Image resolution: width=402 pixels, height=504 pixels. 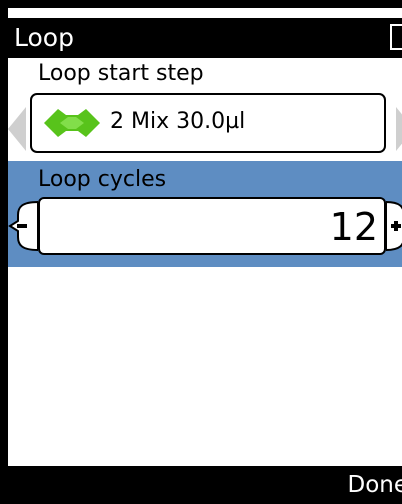 What do you see at coordinates (23, 226) in the screenshot?
I see `decrement-cycles-button` at bounding box center [23, 226].